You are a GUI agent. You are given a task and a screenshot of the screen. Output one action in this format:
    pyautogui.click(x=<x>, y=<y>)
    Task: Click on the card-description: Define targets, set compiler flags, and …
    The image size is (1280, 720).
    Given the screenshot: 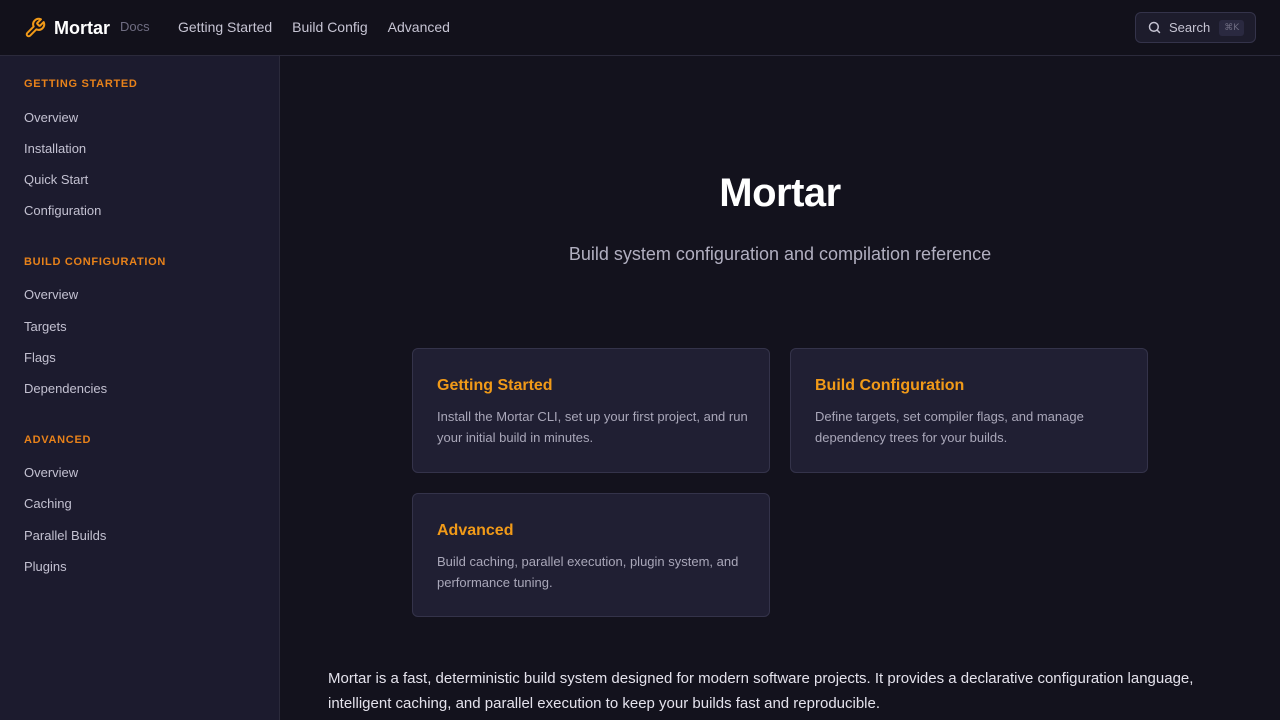 What is the action you would take?
    pyautogui.click(x=949, y=427)
    